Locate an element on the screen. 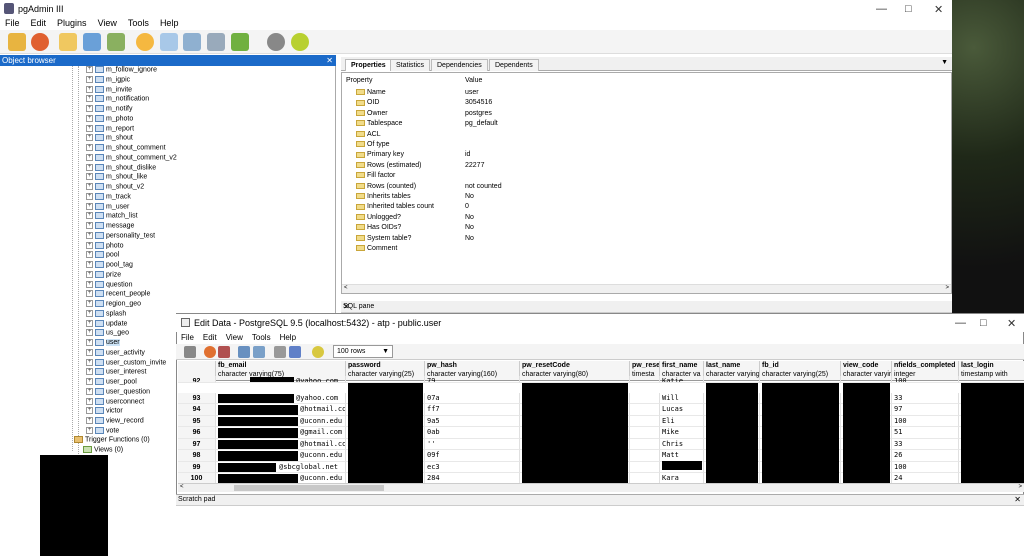 The image size is (1024, 556). row-number: 95 is located at coordinates (197, 421).